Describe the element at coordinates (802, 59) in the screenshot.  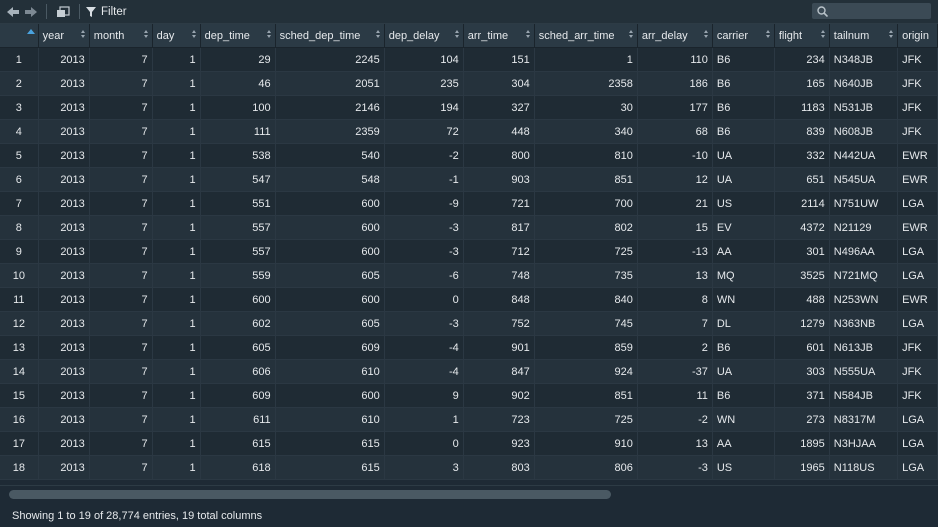
I see `table-cell: 234` at that location.